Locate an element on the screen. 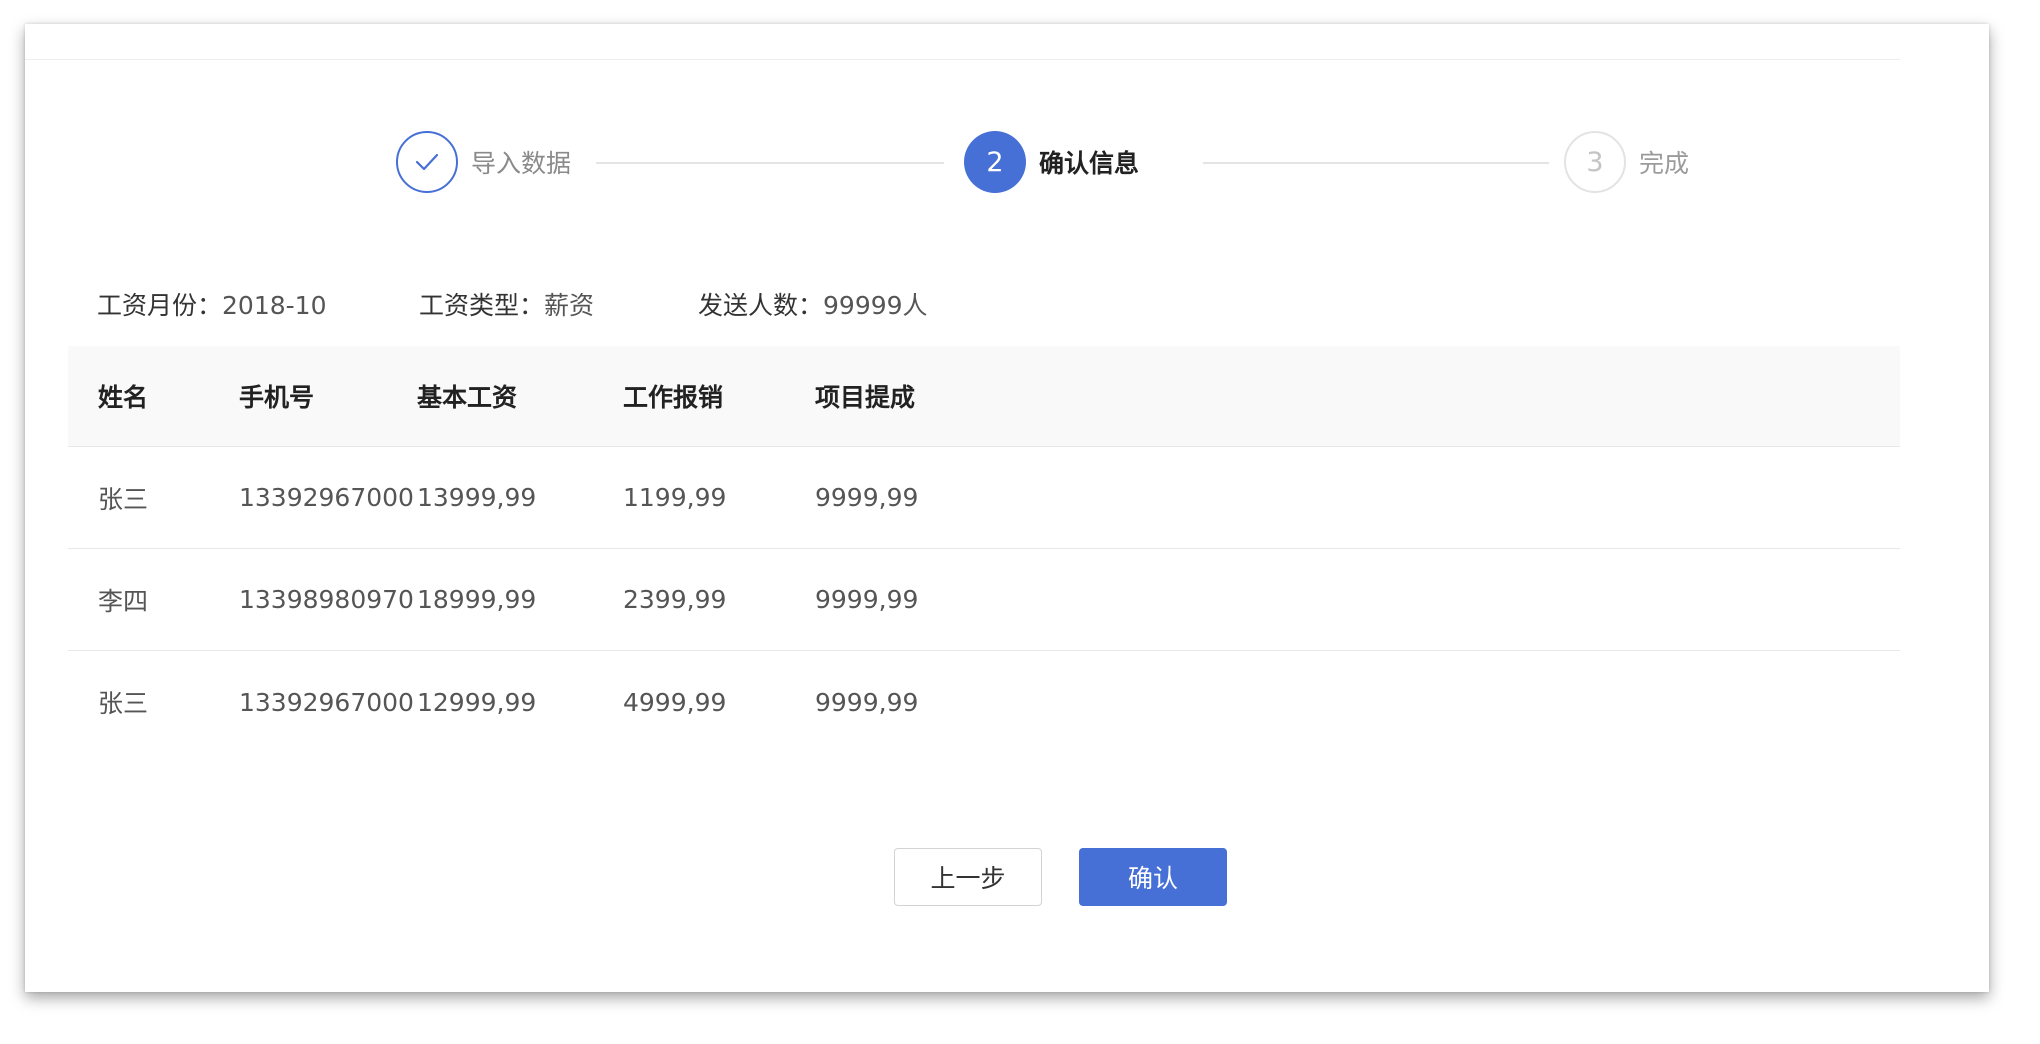  cell-base-salary: 18999,99 is located at coordinates (477, 599).